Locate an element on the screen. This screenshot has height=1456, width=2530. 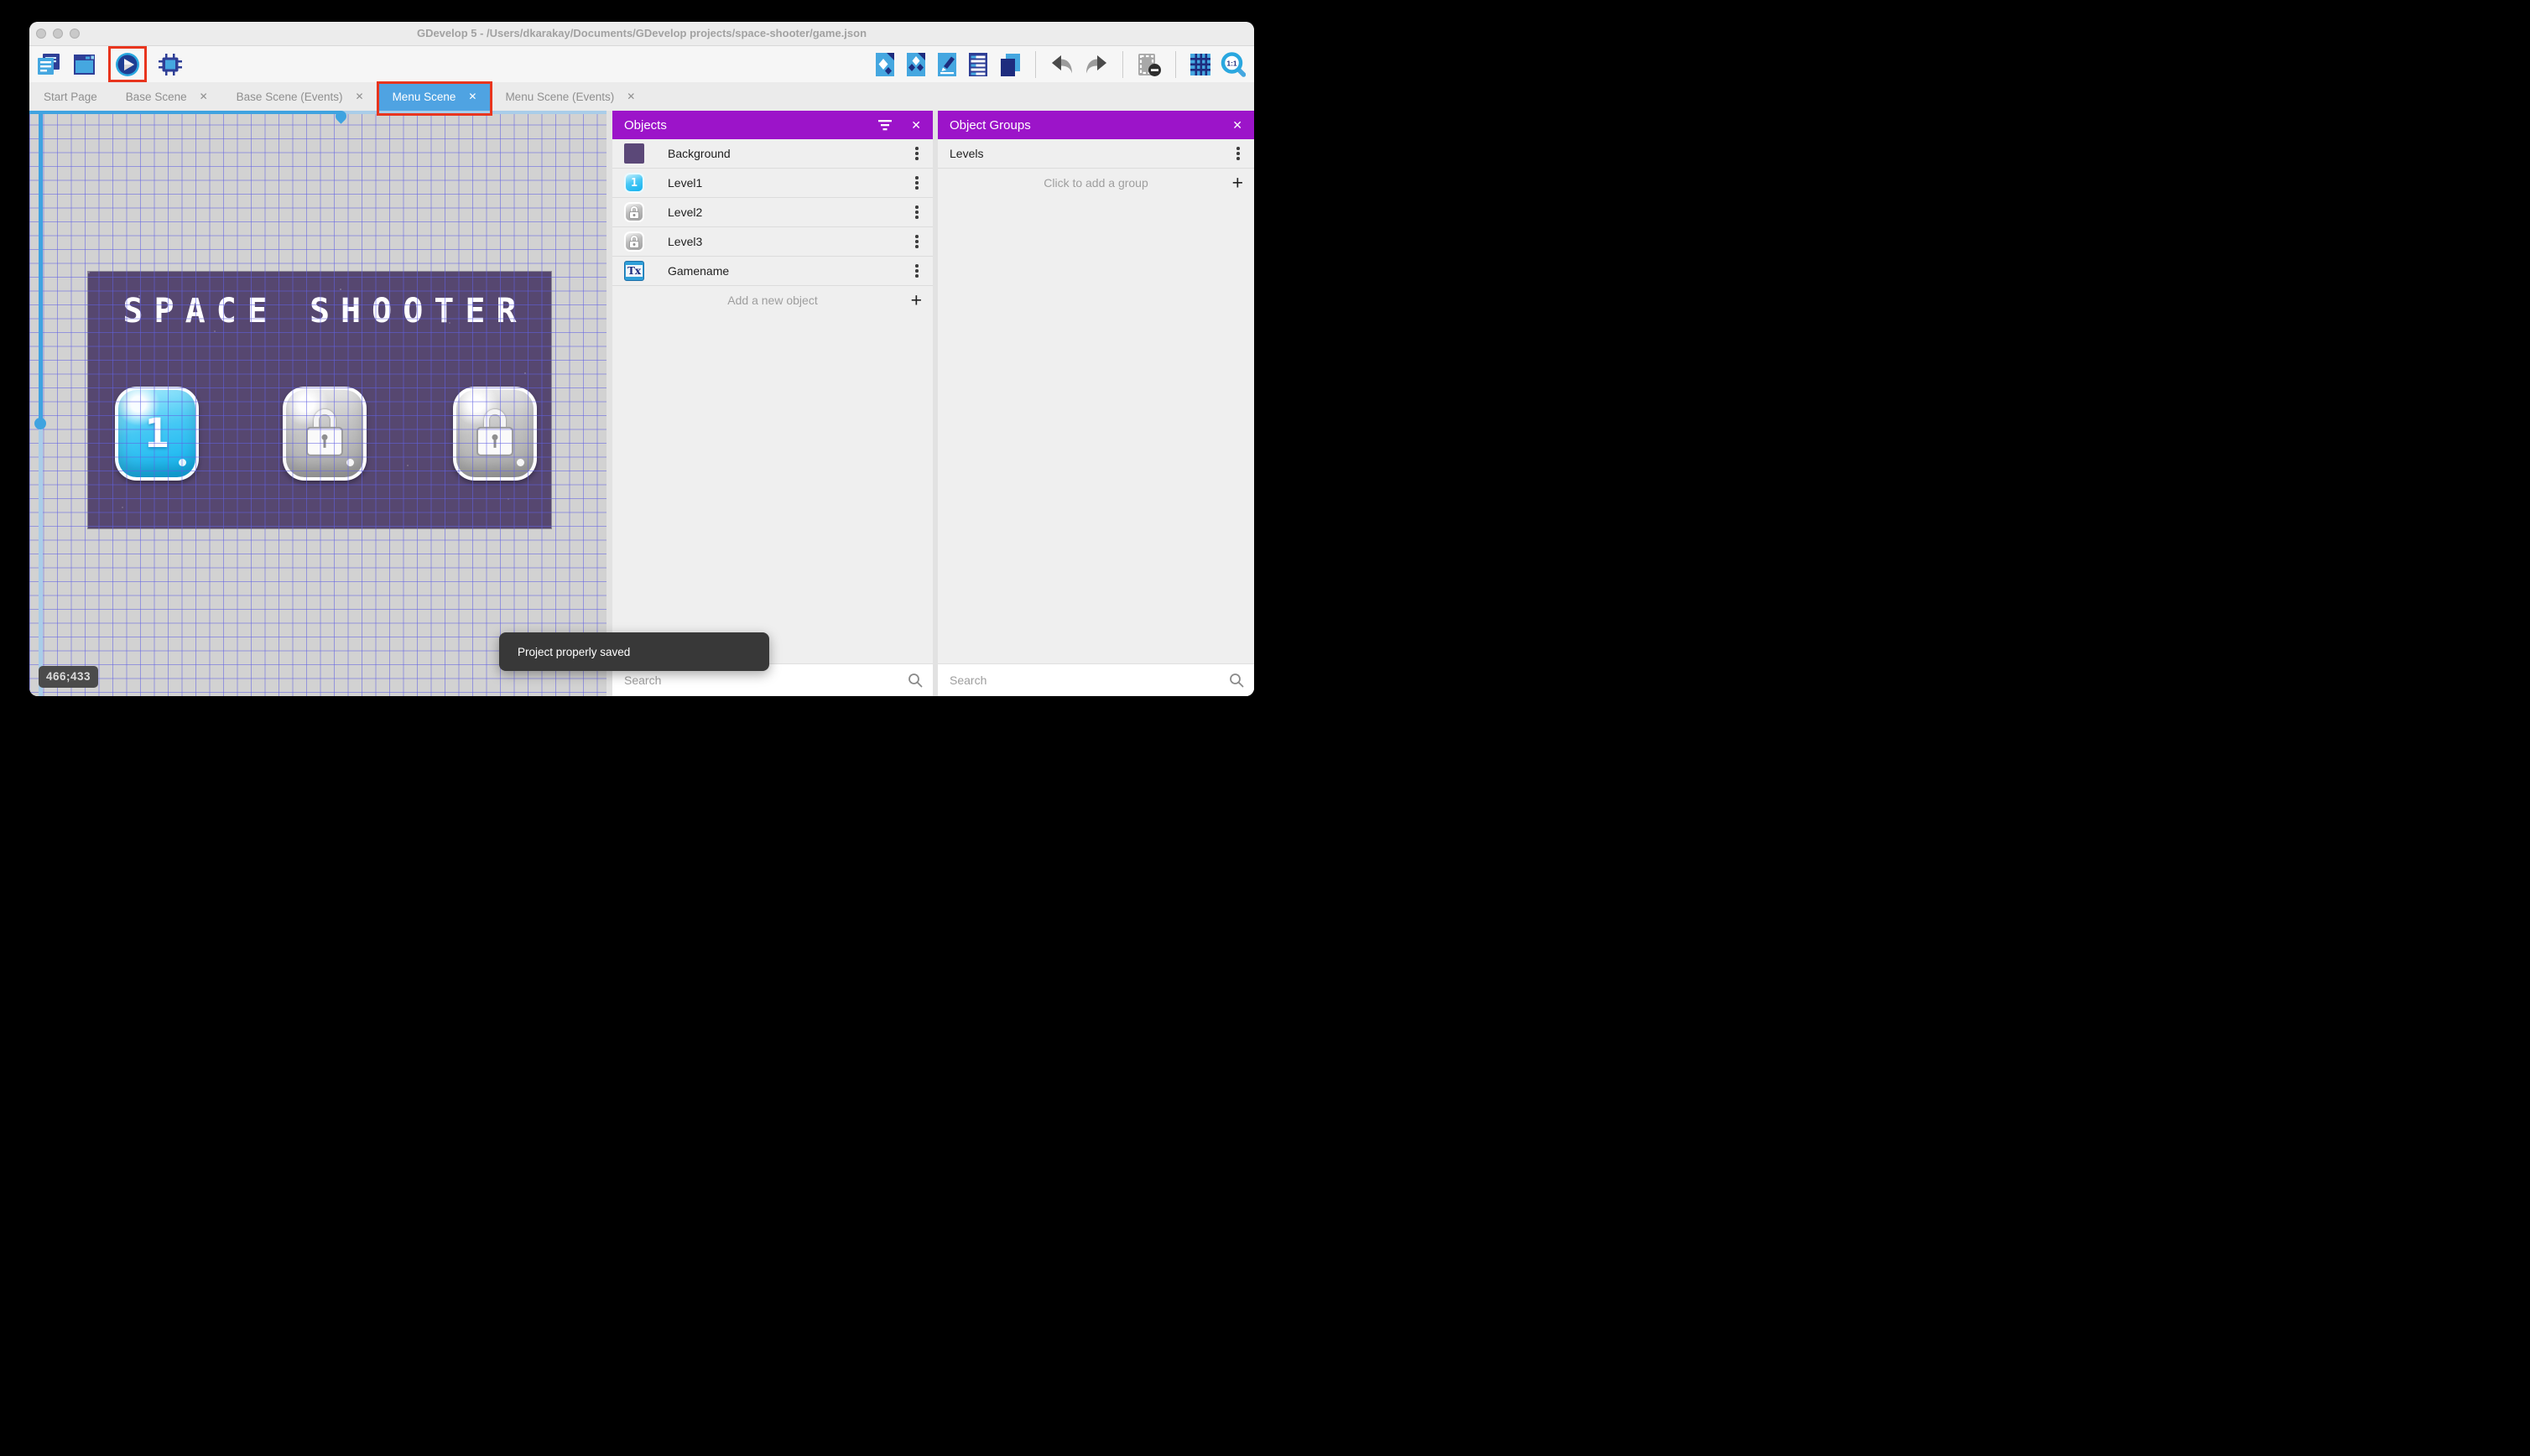
minimize-window-button is located at coordinates (58, 34).